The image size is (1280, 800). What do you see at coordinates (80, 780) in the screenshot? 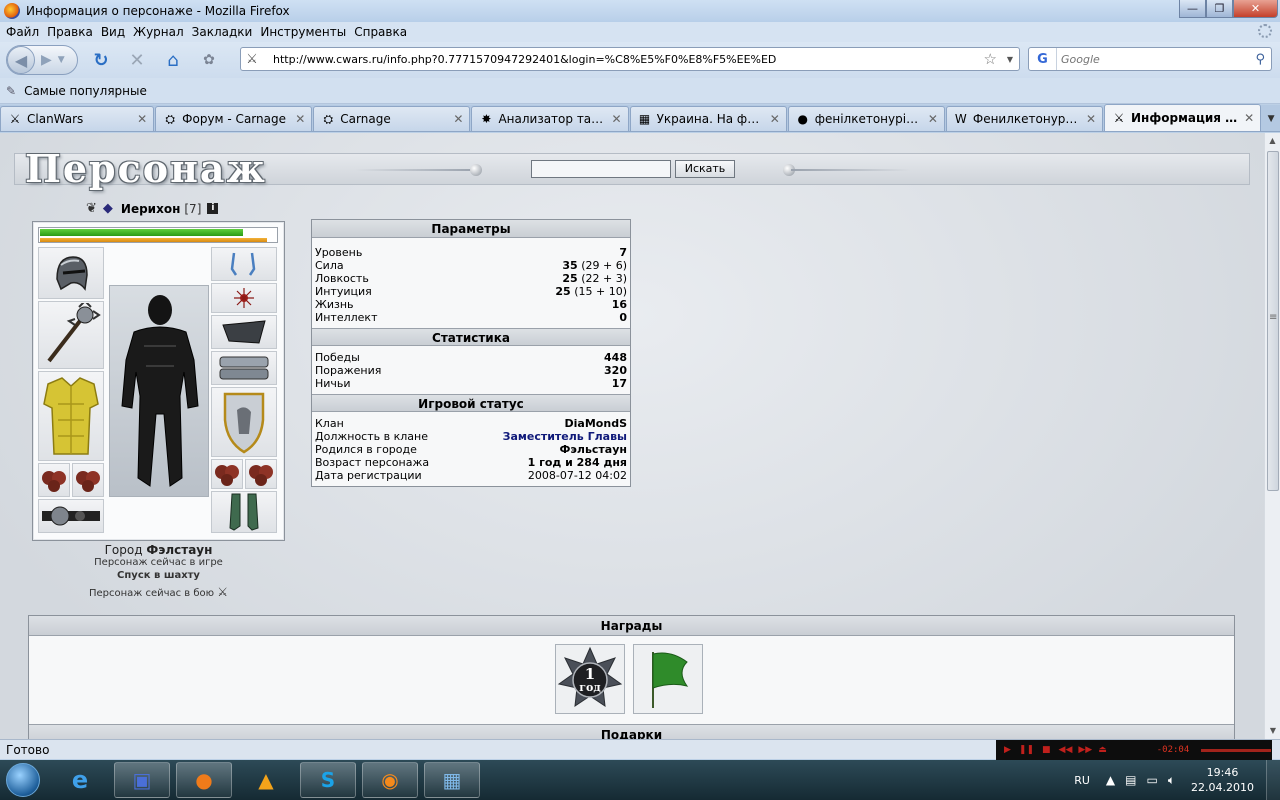
I see `taskbar-ie: e` at bounding box center [80, 780].